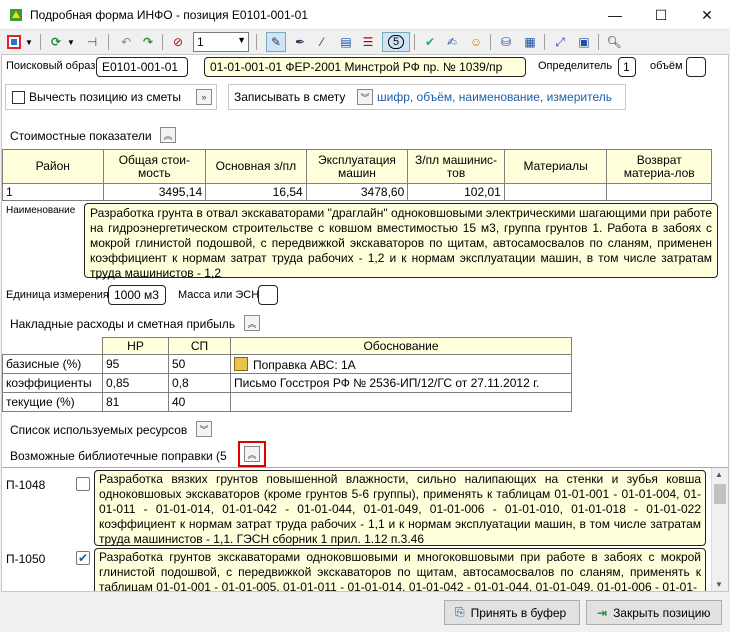 The image size is (730, 632). Describe the element at coordinates (322, 42) in the screenshot. I see `brush-icon: ⁄` at that location.